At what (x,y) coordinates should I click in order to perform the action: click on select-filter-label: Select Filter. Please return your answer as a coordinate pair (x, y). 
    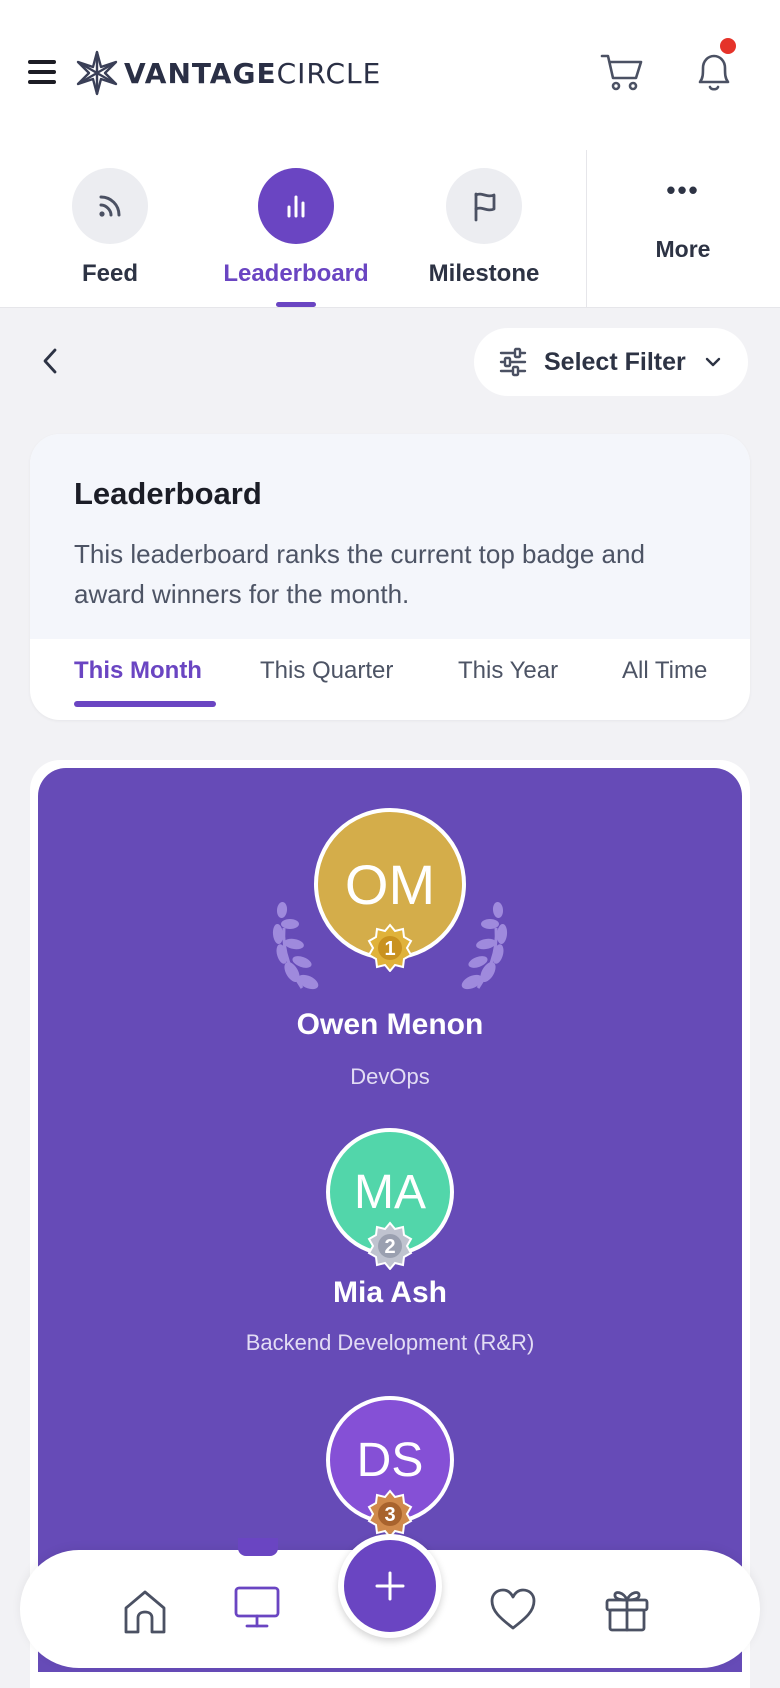
    Looking at the image, I should click on (615, 361).